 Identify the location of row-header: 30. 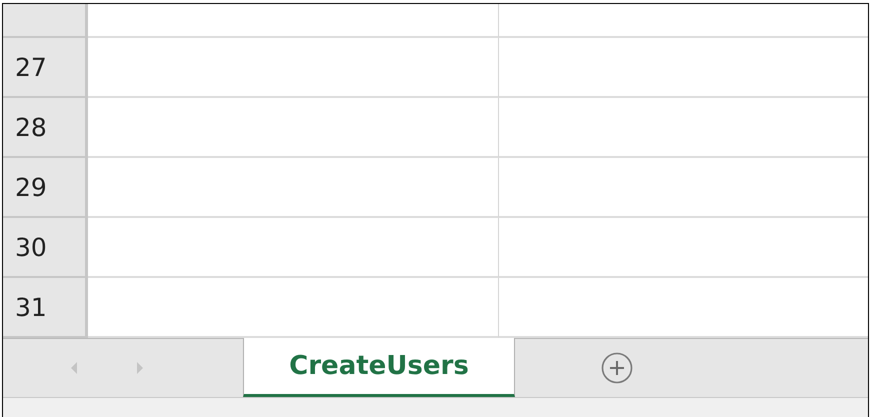
(45, 248).